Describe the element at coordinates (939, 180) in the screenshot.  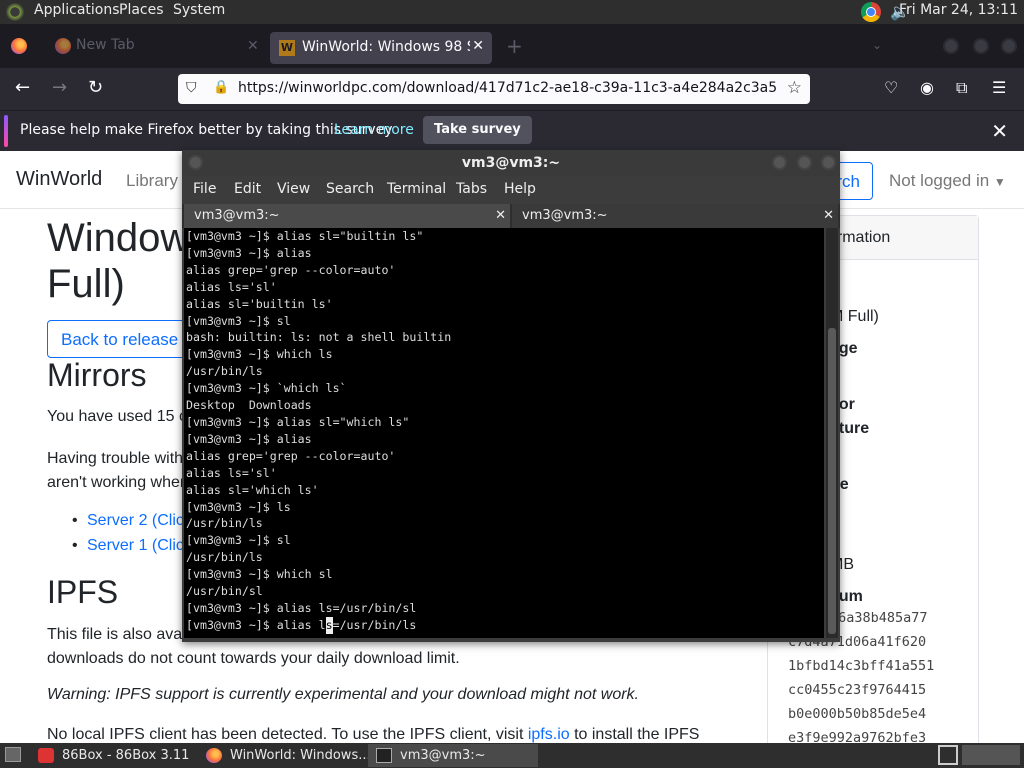
I see `login-dropdown-label: Not logged in` at that location.